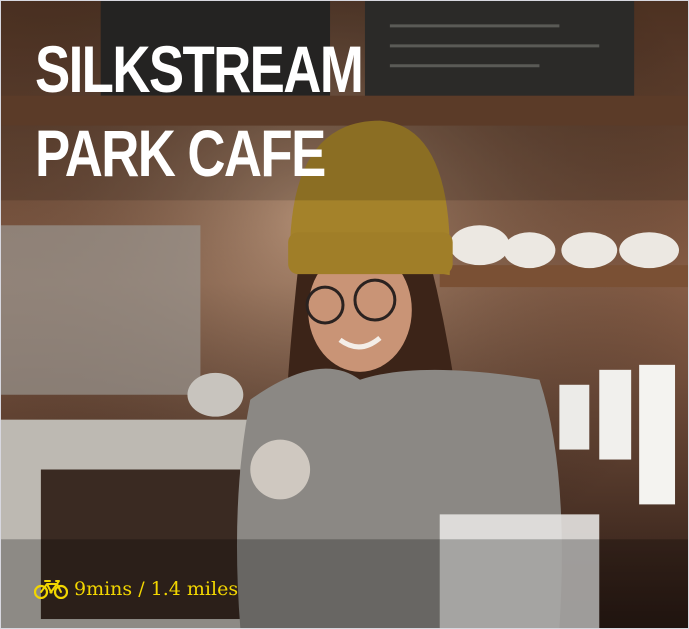  Describe the element at coordinates (180, 153) in the screenshot. I see `cafe-title-line2: PARK CAFE` at that location.